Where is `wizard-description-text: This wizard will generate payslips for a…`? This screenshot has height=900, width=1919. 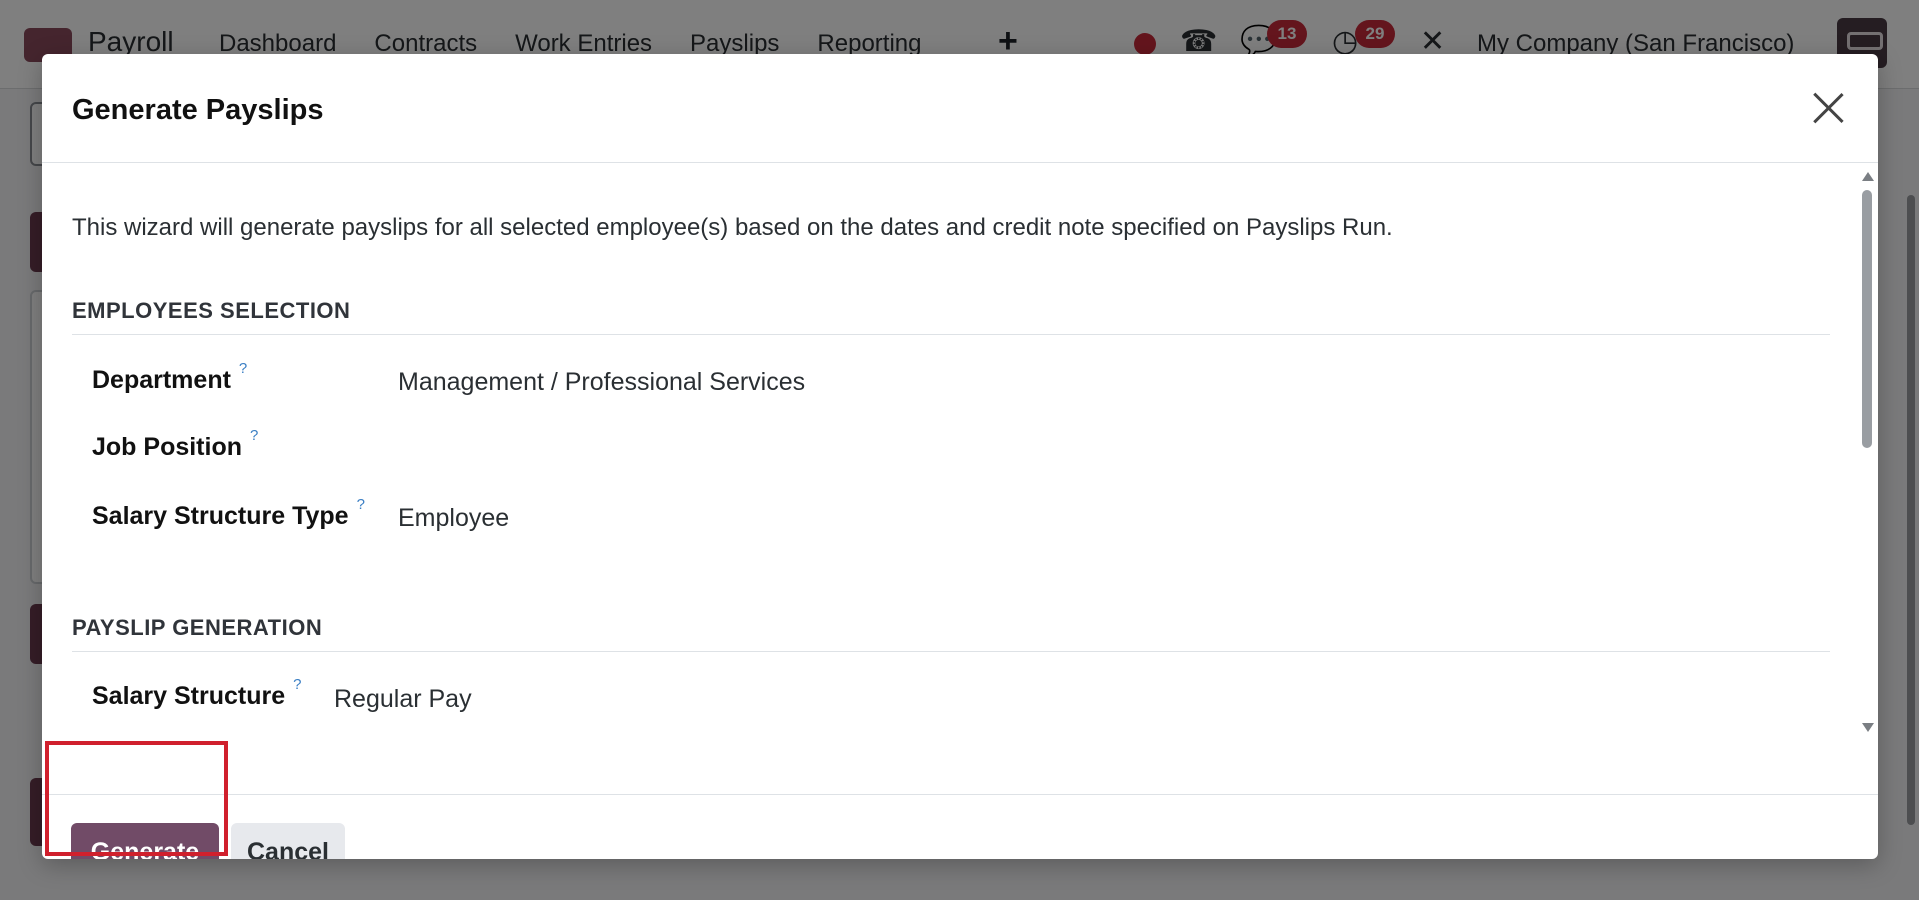
wizard-description-text: This wizard will generate payslips for a… is located at coordinates (732, 227).